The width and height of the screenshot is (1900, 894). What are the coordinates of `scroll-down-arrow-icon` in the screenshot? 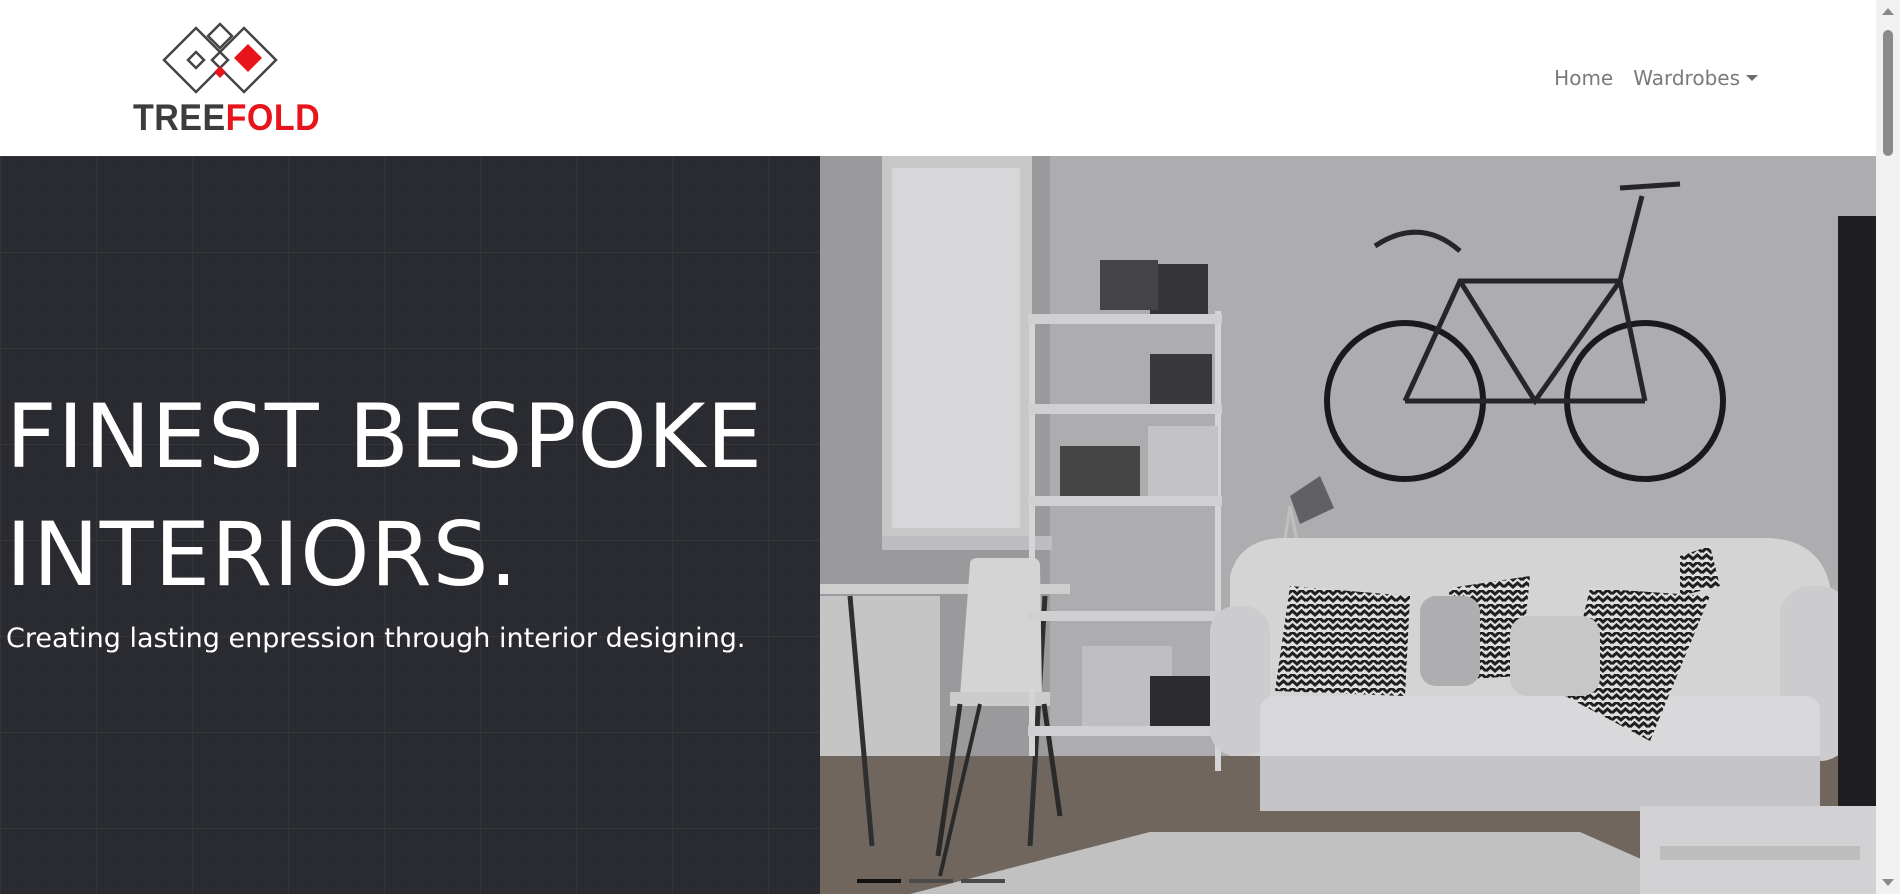 It's located at (1888, 882).